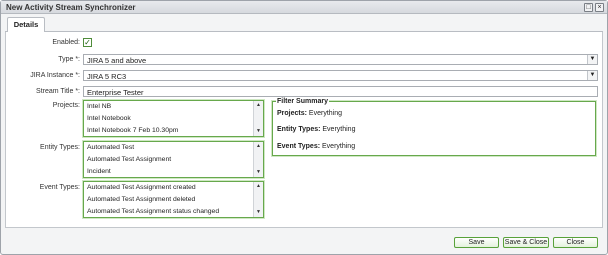 Image resolution: width=608 pixels, height=255 pixels. What do you see at coordinates (340, 59) in the screenshot?
I see `type-select: JIRA 5 and above ▼` at bounding box center [340, 59].